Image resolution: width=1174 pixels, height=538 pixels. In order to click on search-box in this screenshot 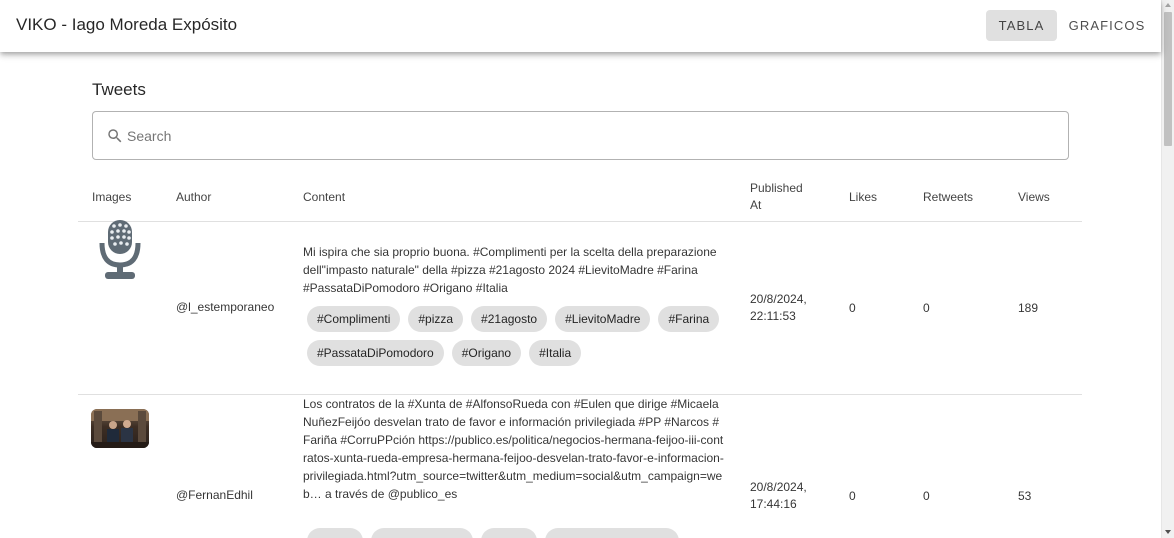, I will do `click(580, 135)`.